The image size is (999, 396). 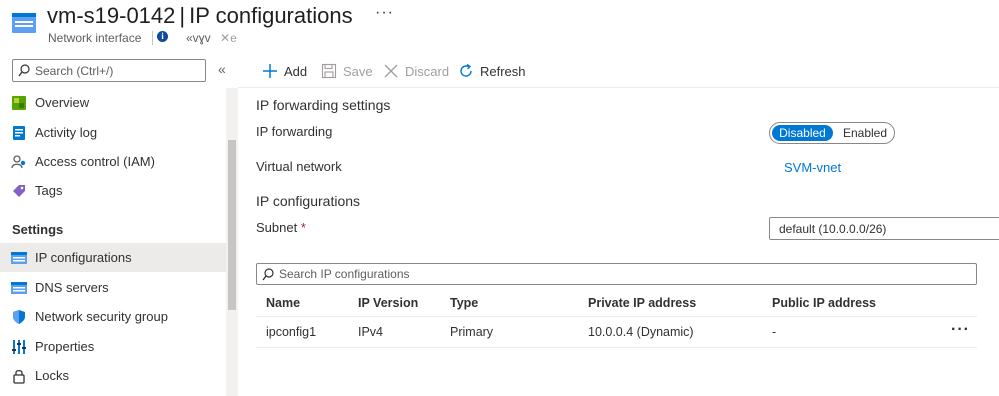 I want to click on sidebar-item-label: DNS servers, so click(x=72, y=287).